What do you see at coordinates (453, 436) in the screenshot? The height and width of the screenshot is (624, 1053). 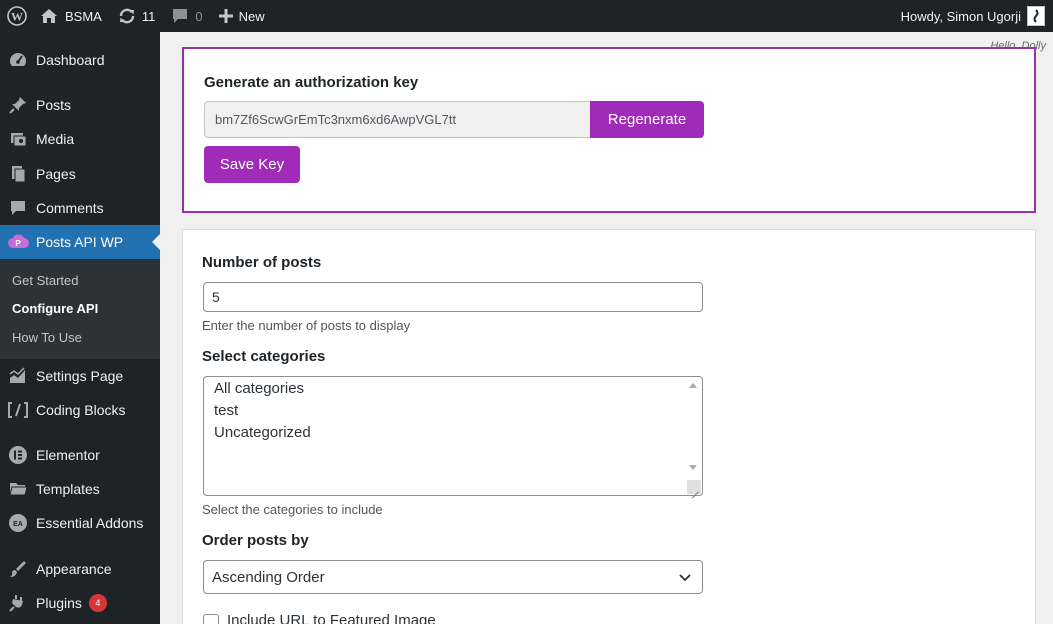 I see `categories-listbox: All categories test Uncategorized` at bounding box center [453, 436].